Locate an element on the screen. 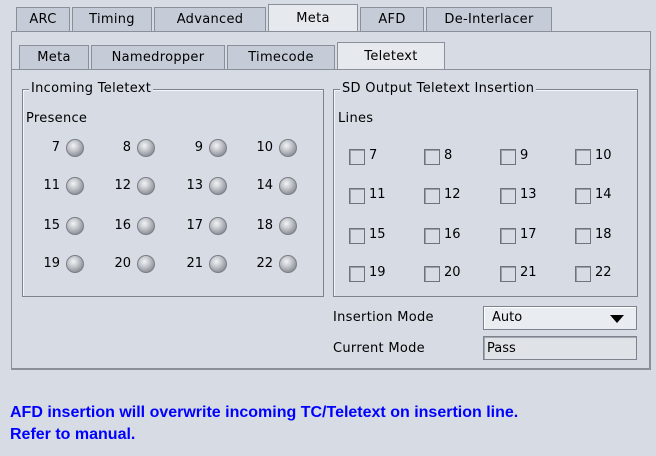 Image resolution: width=656 pixels, height=456 pixels. presence-line-number: 15 is located at coordinates (51, 225).